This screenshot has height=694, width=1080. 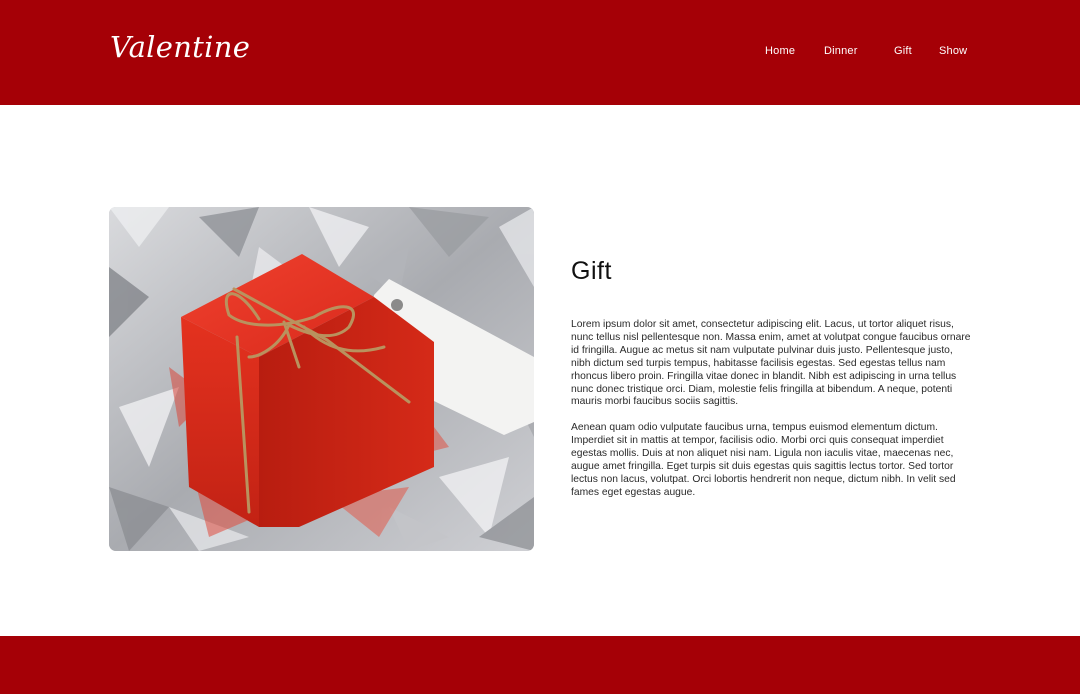 What do you see at coordinates (953, 51) in the screenshot?
I see `nav-link-show: Show` at bounding box center [953, 51].